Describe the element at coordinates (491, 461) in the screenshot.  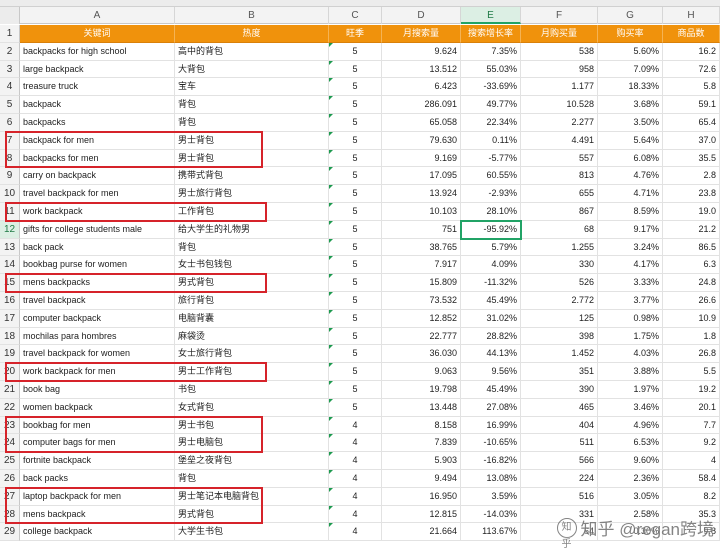
I see `search-growth-cell: -16.82%` at that location.